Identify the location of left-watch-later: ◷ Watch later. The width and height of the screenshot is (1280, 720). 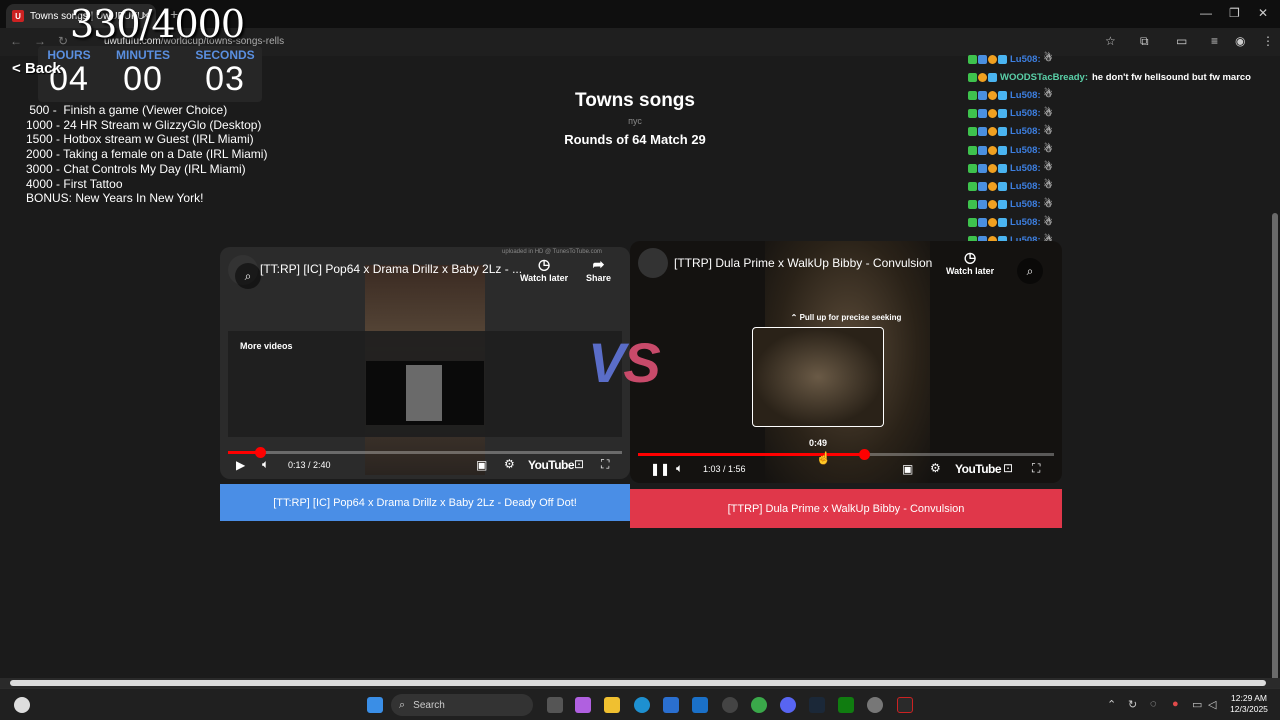
(544, 269).